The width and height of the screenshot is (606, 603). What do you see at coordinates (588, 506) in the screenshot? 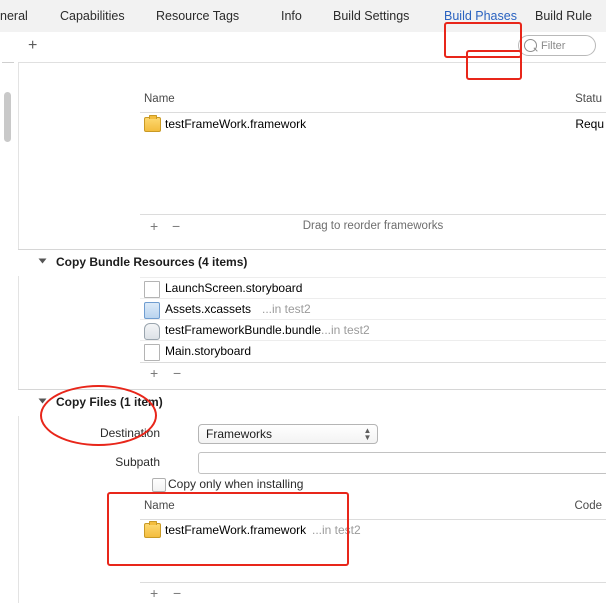
I see `copy-files-col-code: Code` at bounding box center [588, 506].